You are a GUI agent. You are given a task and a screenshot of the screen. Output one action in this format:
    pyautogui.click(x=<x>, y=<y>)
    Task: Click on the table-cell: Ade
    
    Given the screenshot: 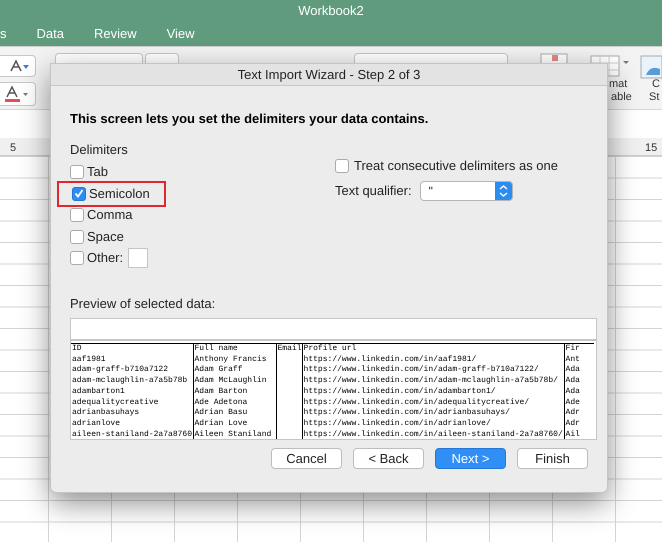 What is the action you would take?
    pyautogui.click(x=573, y=402)
    